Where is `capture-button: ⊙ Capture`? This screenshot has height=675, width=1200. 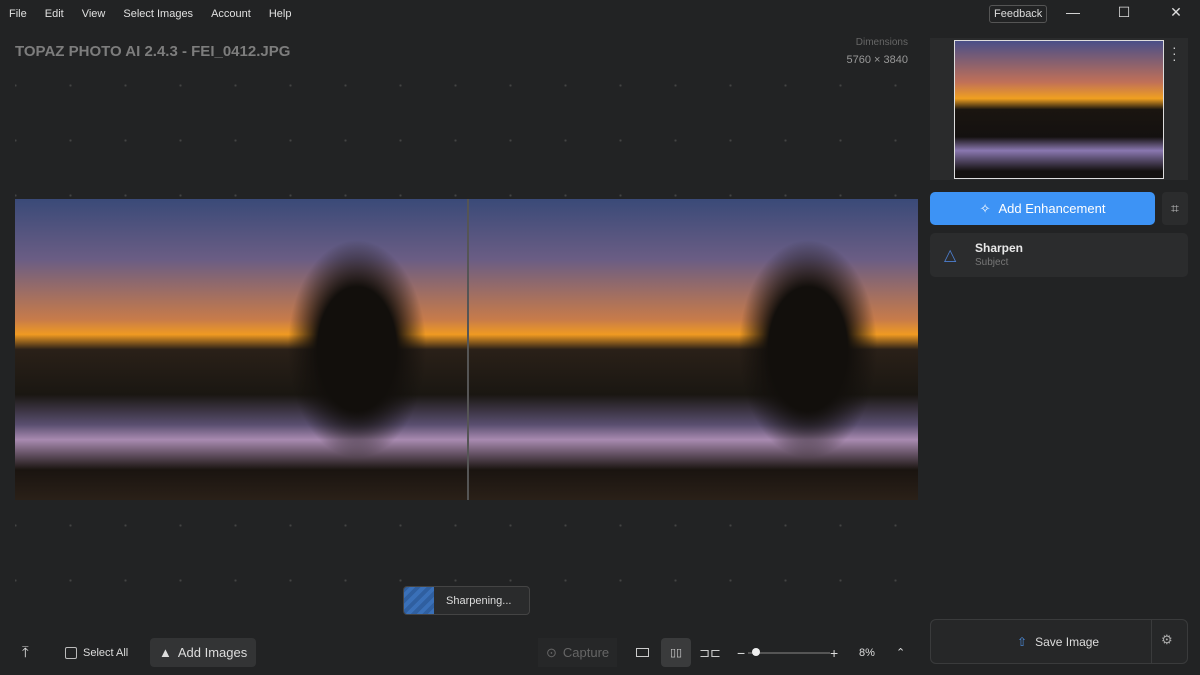 capture-button: ⊙ Capture is located at coordinates (578, 652).